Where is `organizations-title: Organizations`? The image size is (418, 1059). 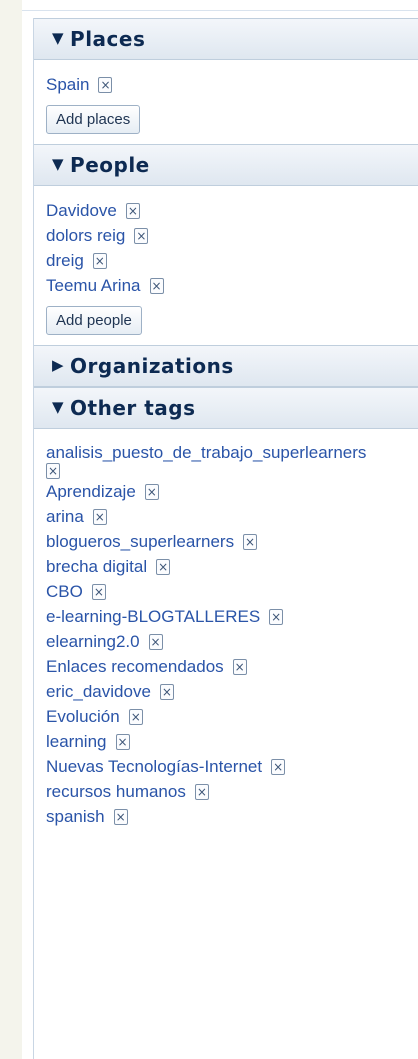 organizations-title: Organizations is located at coordinates (152, 366).